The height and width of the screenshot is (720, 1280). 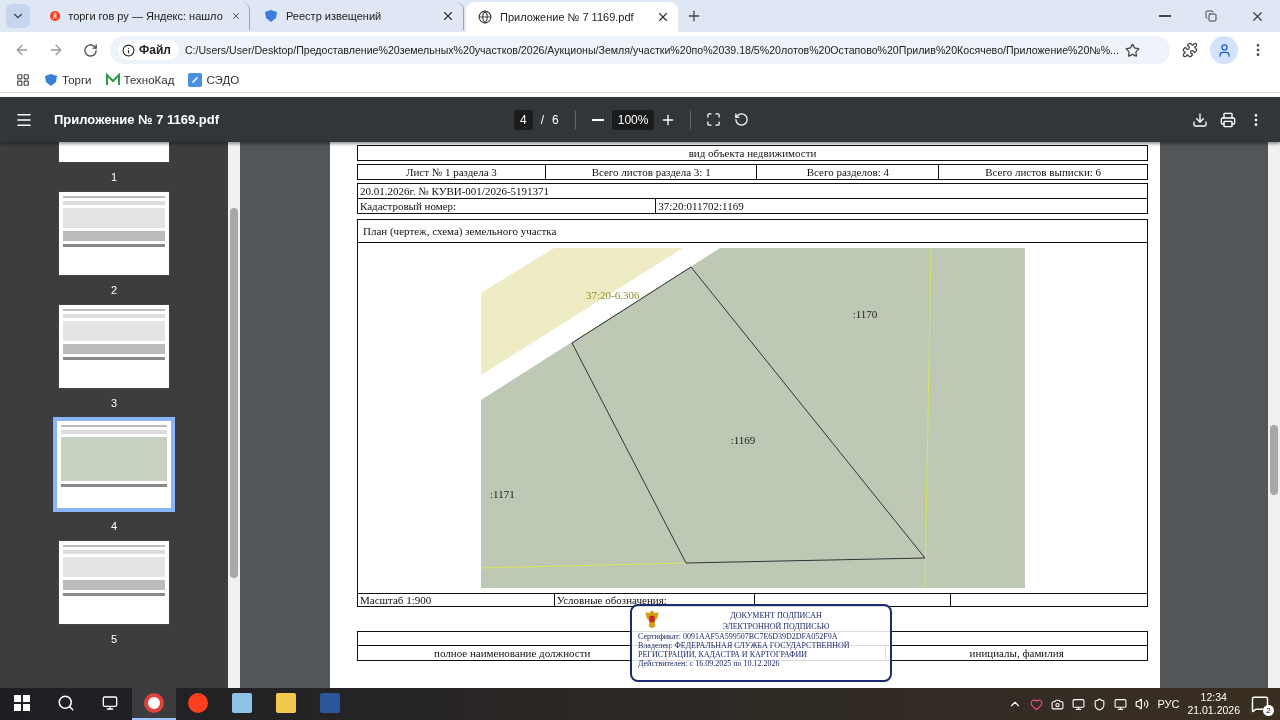 I want to click on stamp-title: ЭЛЕКТРОННОЙ ПОДПИСЬЮ, so click(x=776, y=626).